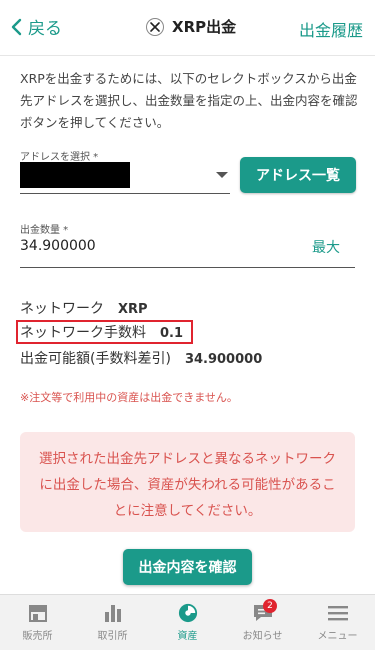 Image resolution: width=375 pixels, height=650 pixels. I want to click on network-value: XRP, so click(133, 309).